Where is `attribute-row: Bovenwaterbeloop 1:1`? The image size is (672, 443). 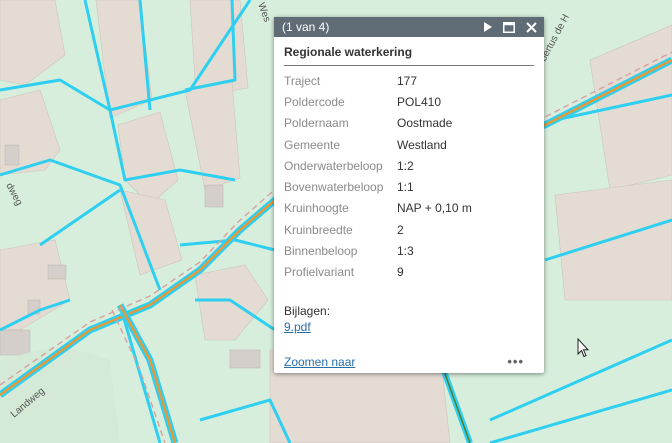
attribute-row: Bovenwaterbeloop 1:1 is located at coordinates (378, 186).